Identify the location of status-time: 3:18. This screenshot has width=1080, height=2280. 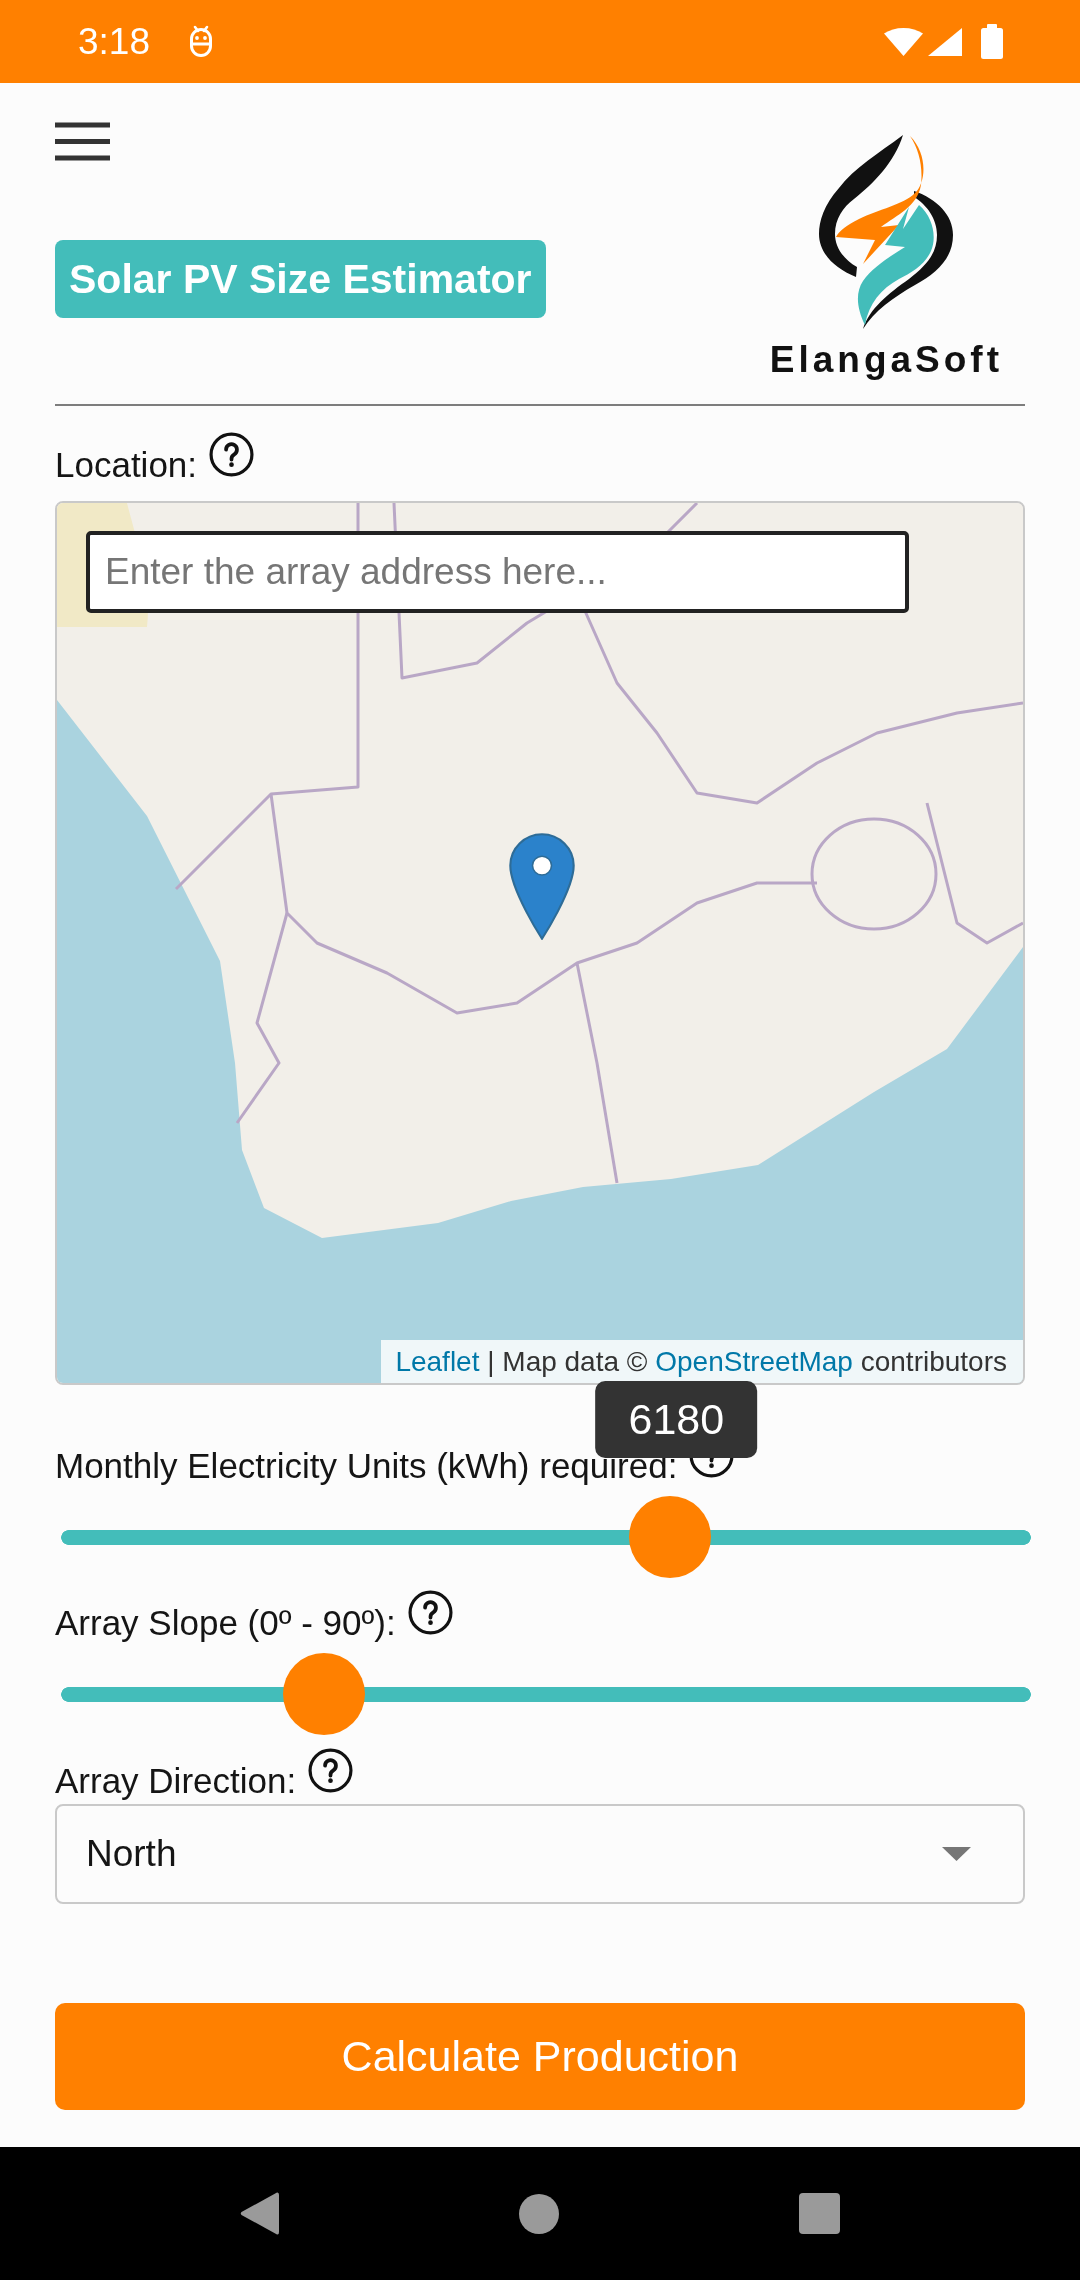
(114, 41).